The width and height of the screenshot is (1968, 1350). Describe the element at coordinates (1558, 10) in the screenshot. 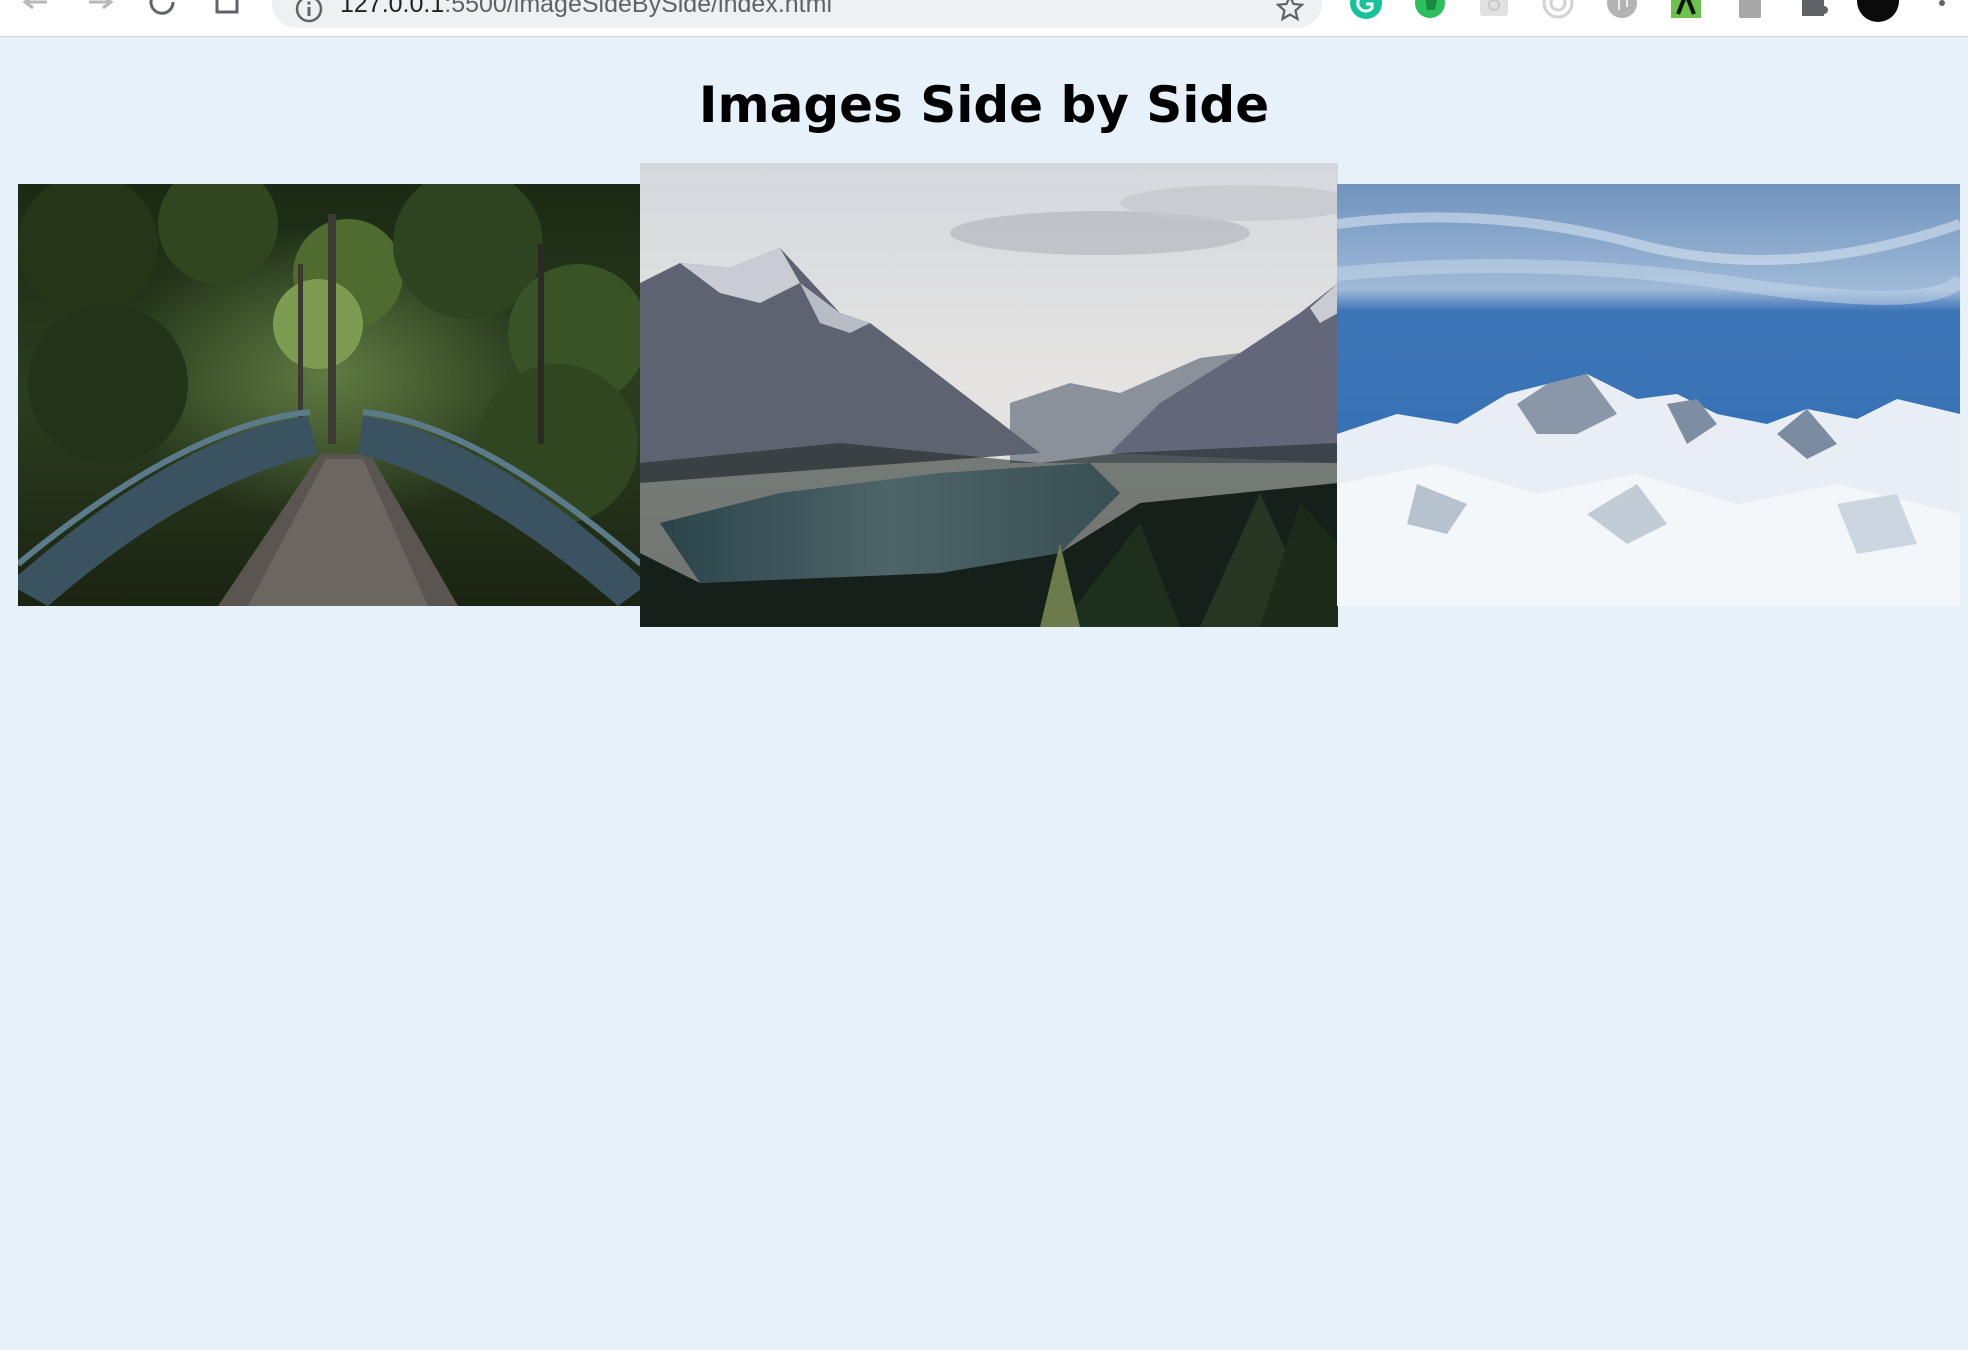

I see `target-icon` at that location.